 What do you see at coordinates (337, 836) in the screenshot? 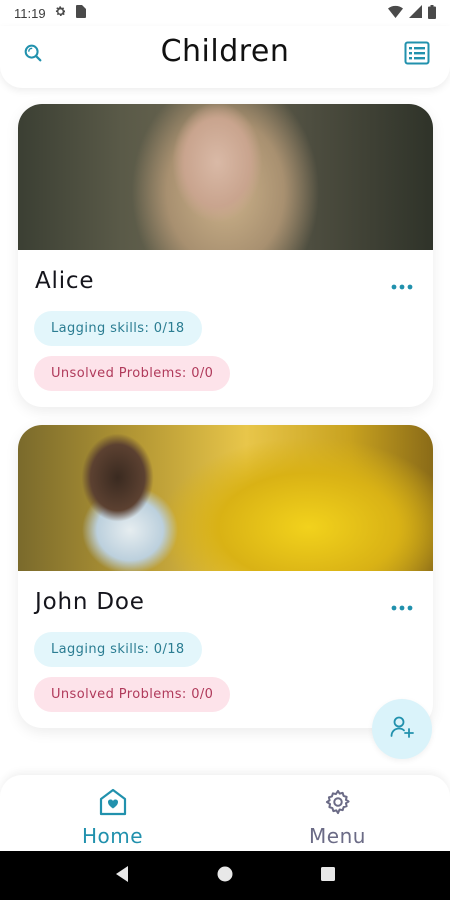
I see `nav-label: Menu` at bounding box center [337, 836].